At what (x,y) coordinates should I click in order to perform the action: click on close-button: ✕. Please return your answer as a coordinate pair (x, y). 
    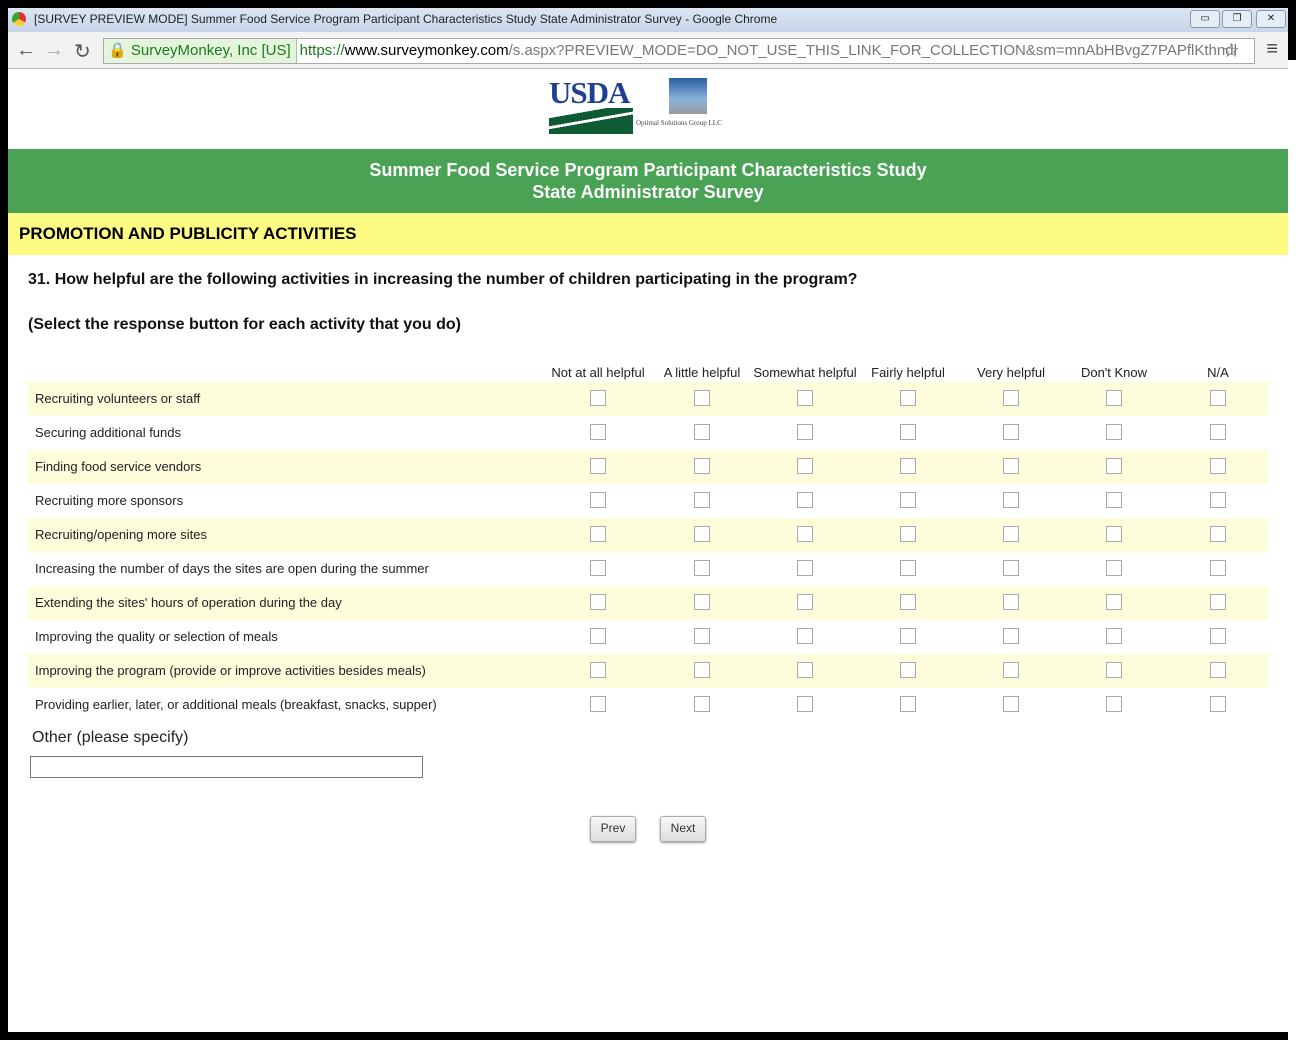
    Looking at the image, I should click on (1271, 19).